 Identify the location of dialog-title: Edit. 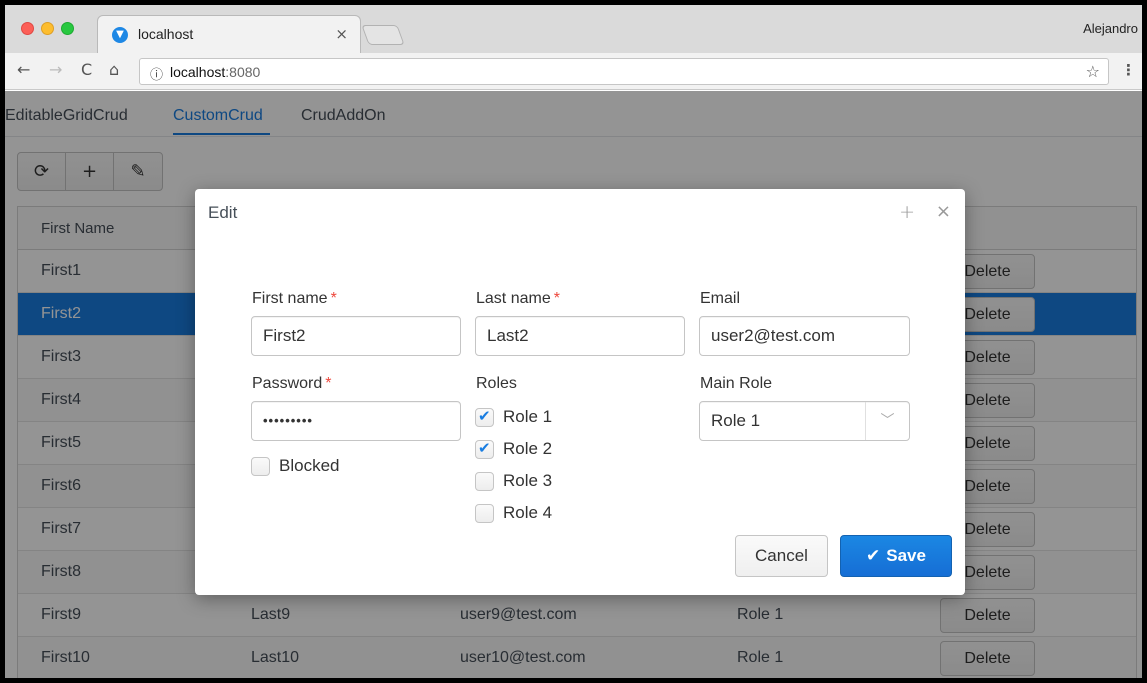
(223, 212).